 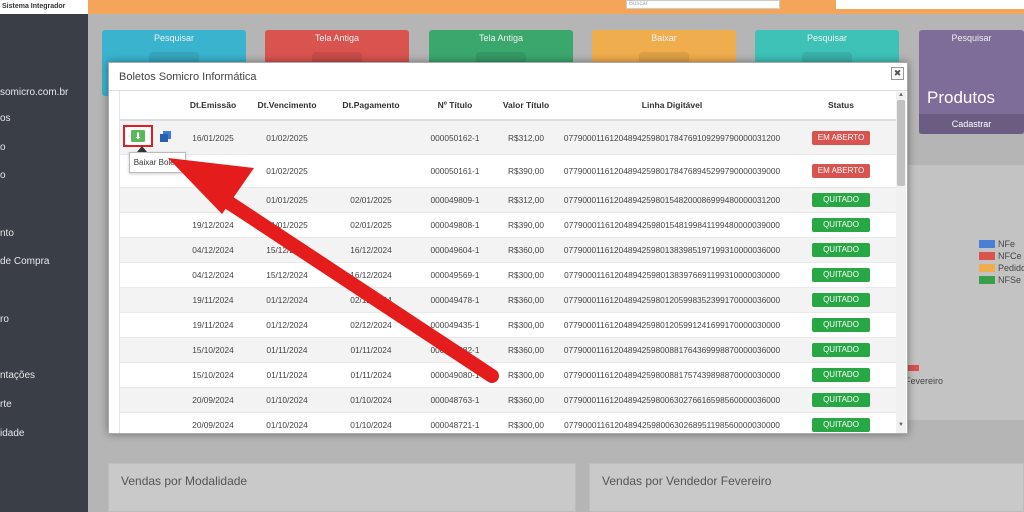 What do you see at coordinates (1001, 244) in the screenshot?
I see `legend-item: NFe` at bounding box center [1001, 244].